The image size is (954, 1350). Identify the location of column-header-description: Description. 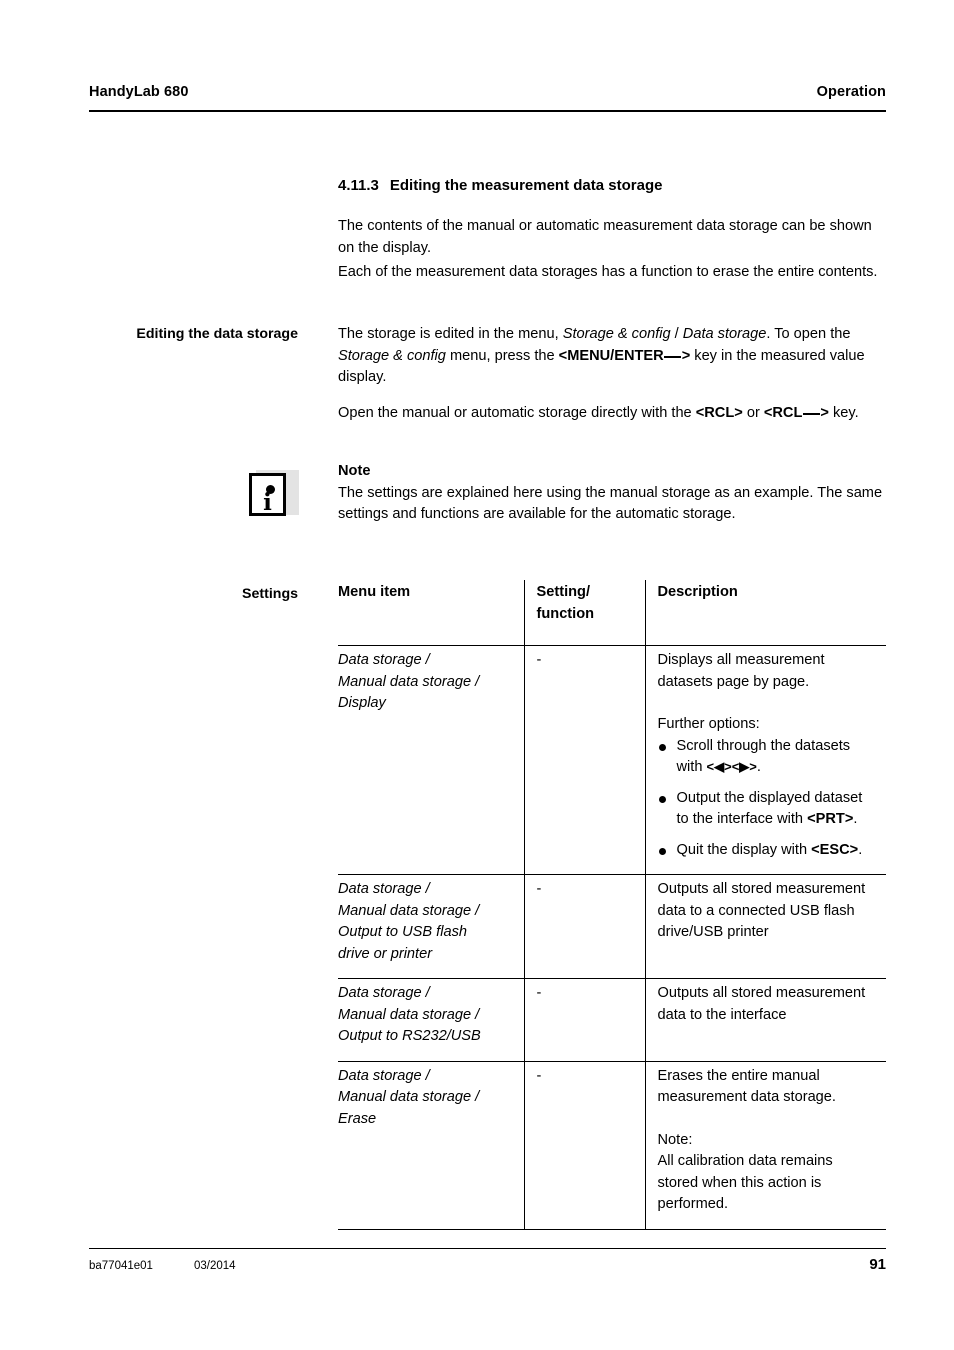
(765, 613).